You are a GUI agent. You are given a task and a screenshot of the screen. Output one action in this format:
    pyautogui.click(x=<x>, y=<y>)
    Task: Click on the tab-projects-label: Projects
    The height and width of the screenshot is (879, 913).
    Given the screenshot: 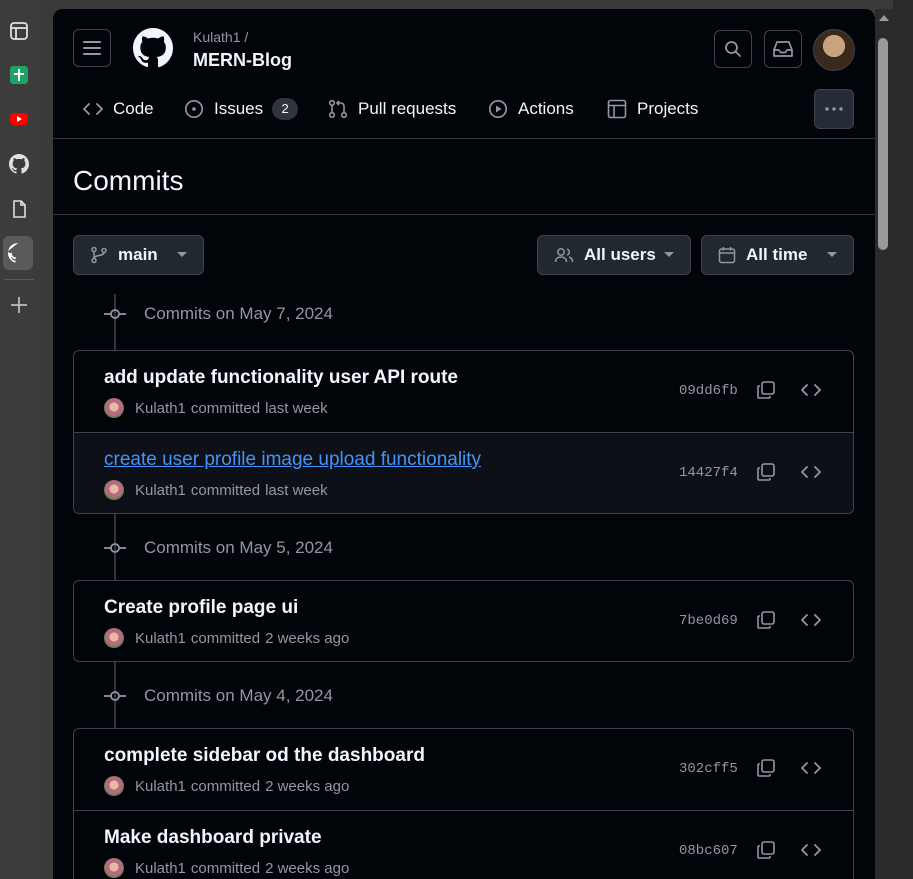 What is the action you would take?
    pyautogui.click(x=668, y=108)
    